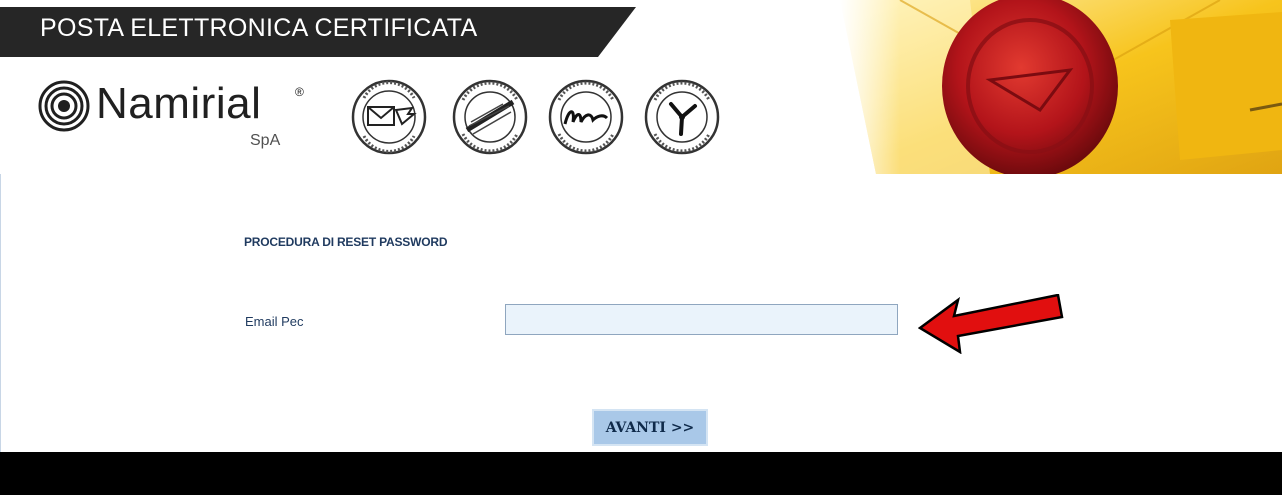 This screenshot has width=1282, height=495. I want to click on firma-certa-grafometrica-seal-icon, so click(586, 117).